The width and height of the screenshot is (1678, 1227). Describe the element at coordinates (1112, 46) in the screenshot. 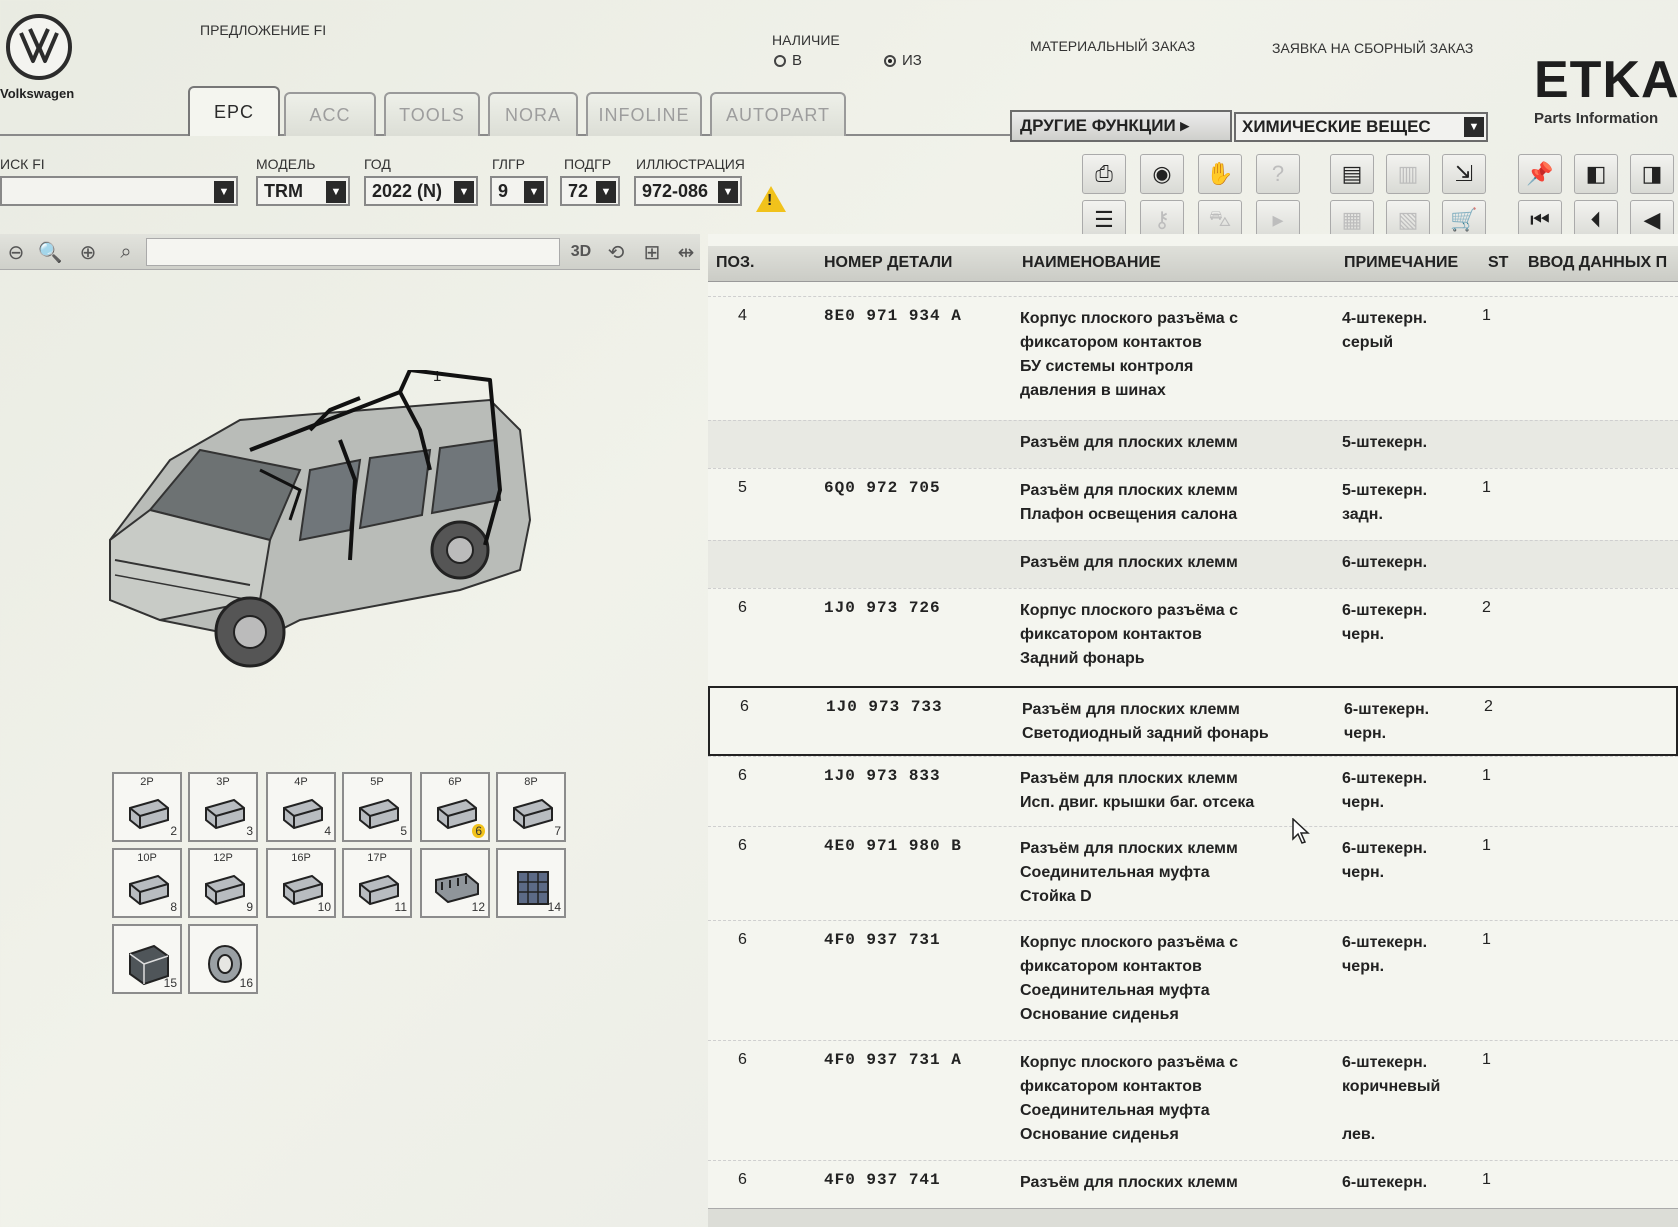

I see `material-order-link: МАТЕРИАЛЬНЫЙ ЗАКАЗ` at that location.